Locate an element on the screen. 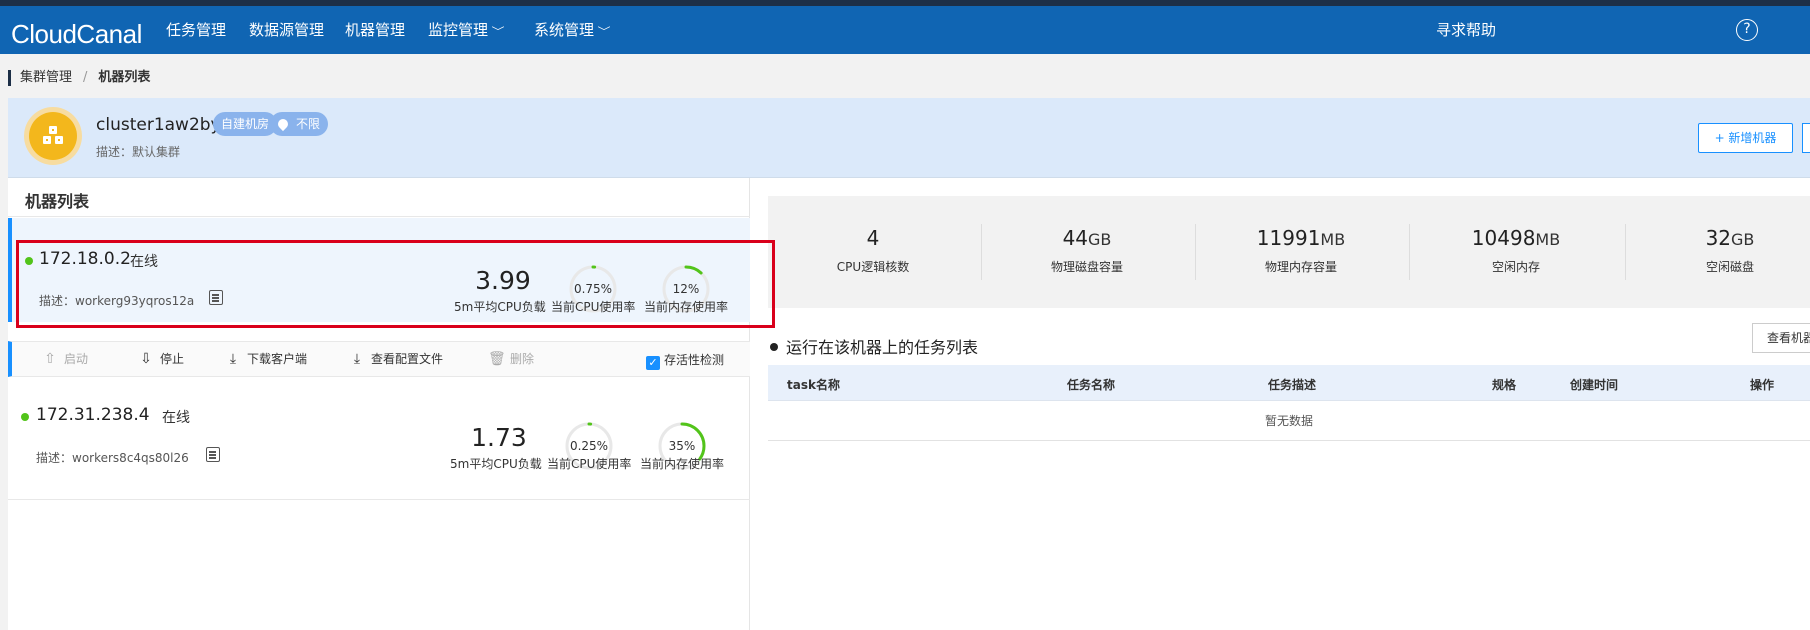 The width and height of the screenshot is (1810, 630). start-button: ⇧ 启动 is located at coordinates (65, 358).